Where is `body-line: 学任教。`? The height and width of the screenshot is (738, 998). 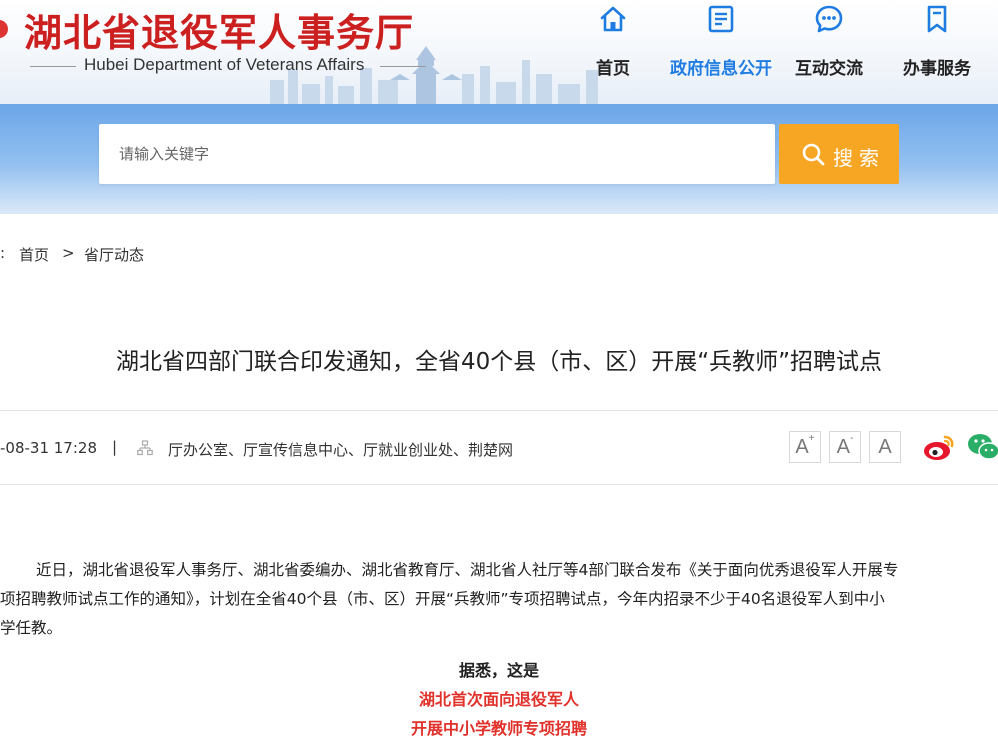
body-line: 学任教。 is located at coordinates (31, 628).